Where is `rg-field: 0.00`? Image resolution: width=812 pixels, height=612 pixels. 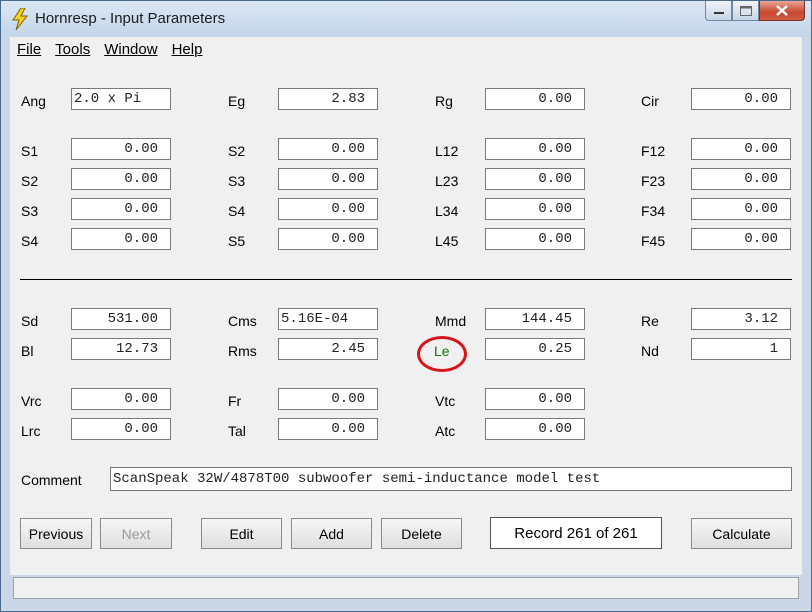
rg-field: 0.00 is located at coordinates (535, 99).